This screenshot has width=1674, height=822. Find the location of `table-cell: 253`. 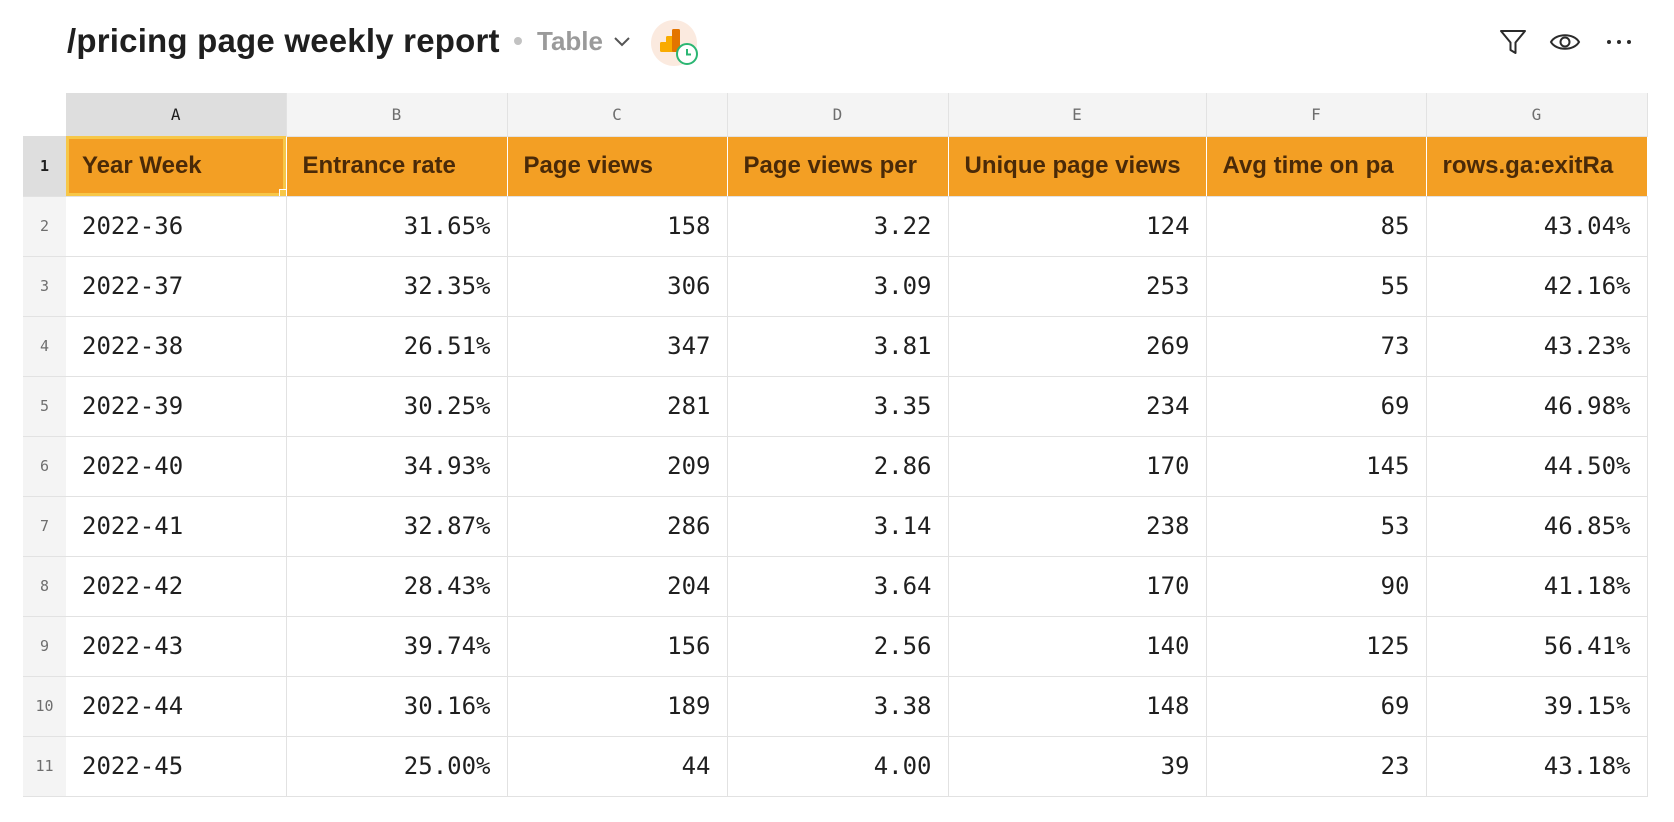

table-cell: 253 is located at coordinates (1077, 286).